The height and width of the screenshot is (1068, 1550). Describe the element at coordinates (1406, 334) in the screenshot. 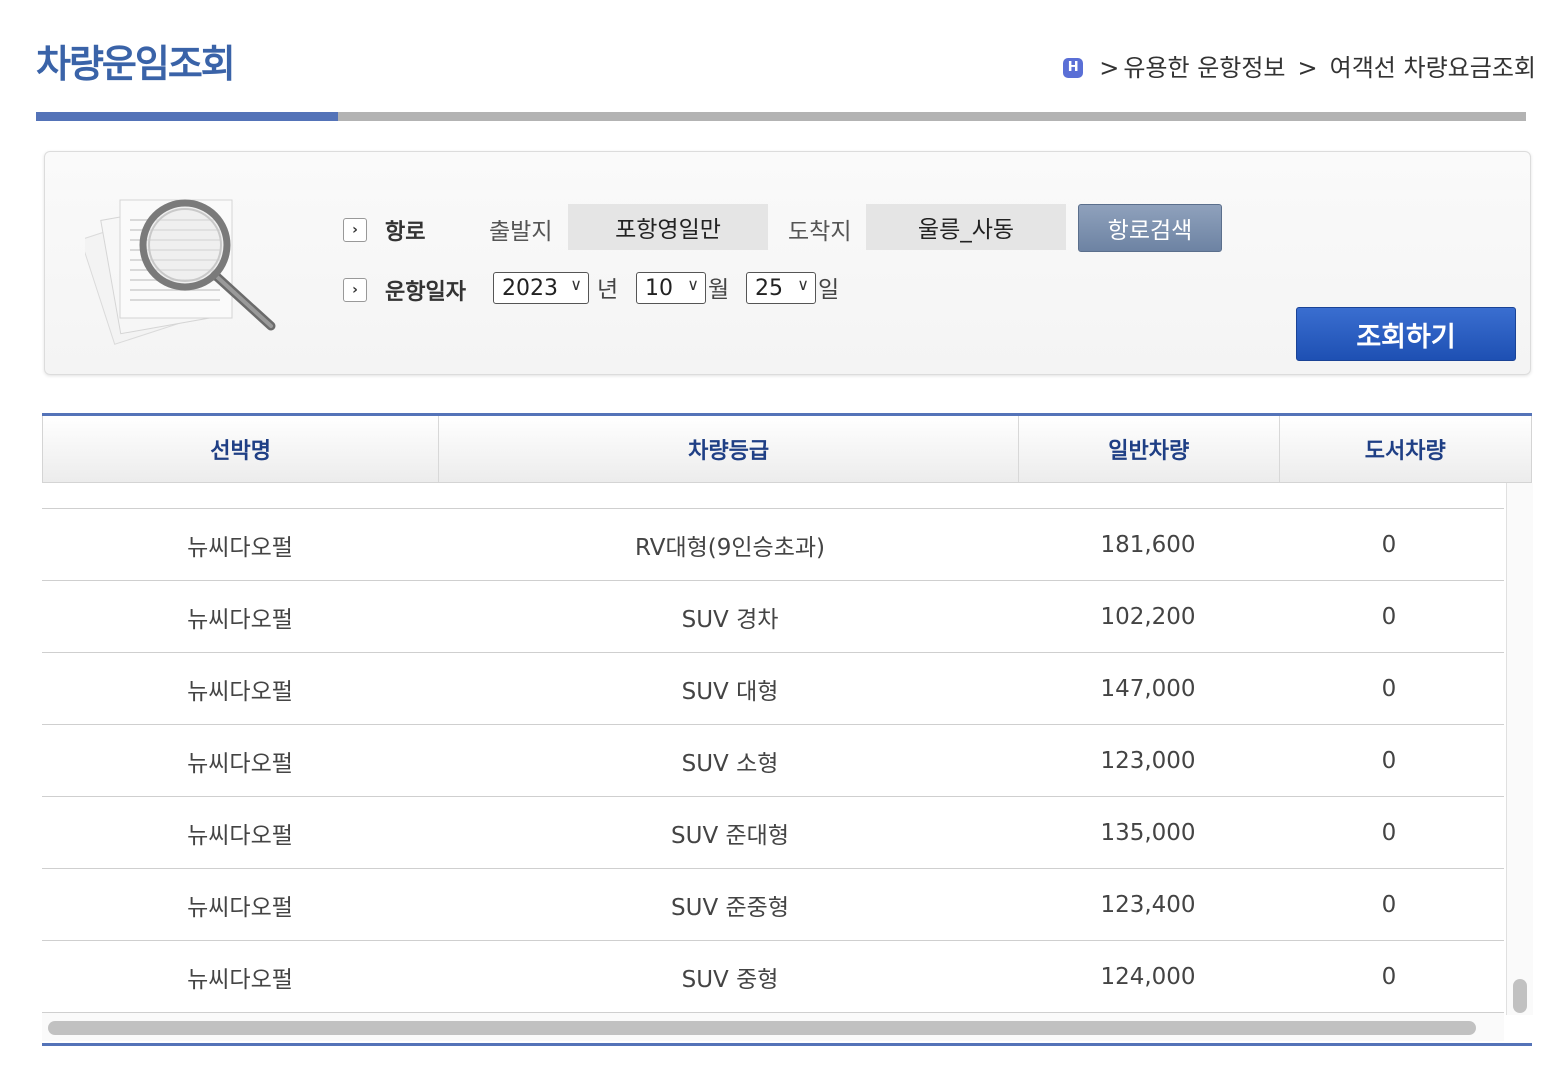

I see `query-button: 조회하기` at that location.